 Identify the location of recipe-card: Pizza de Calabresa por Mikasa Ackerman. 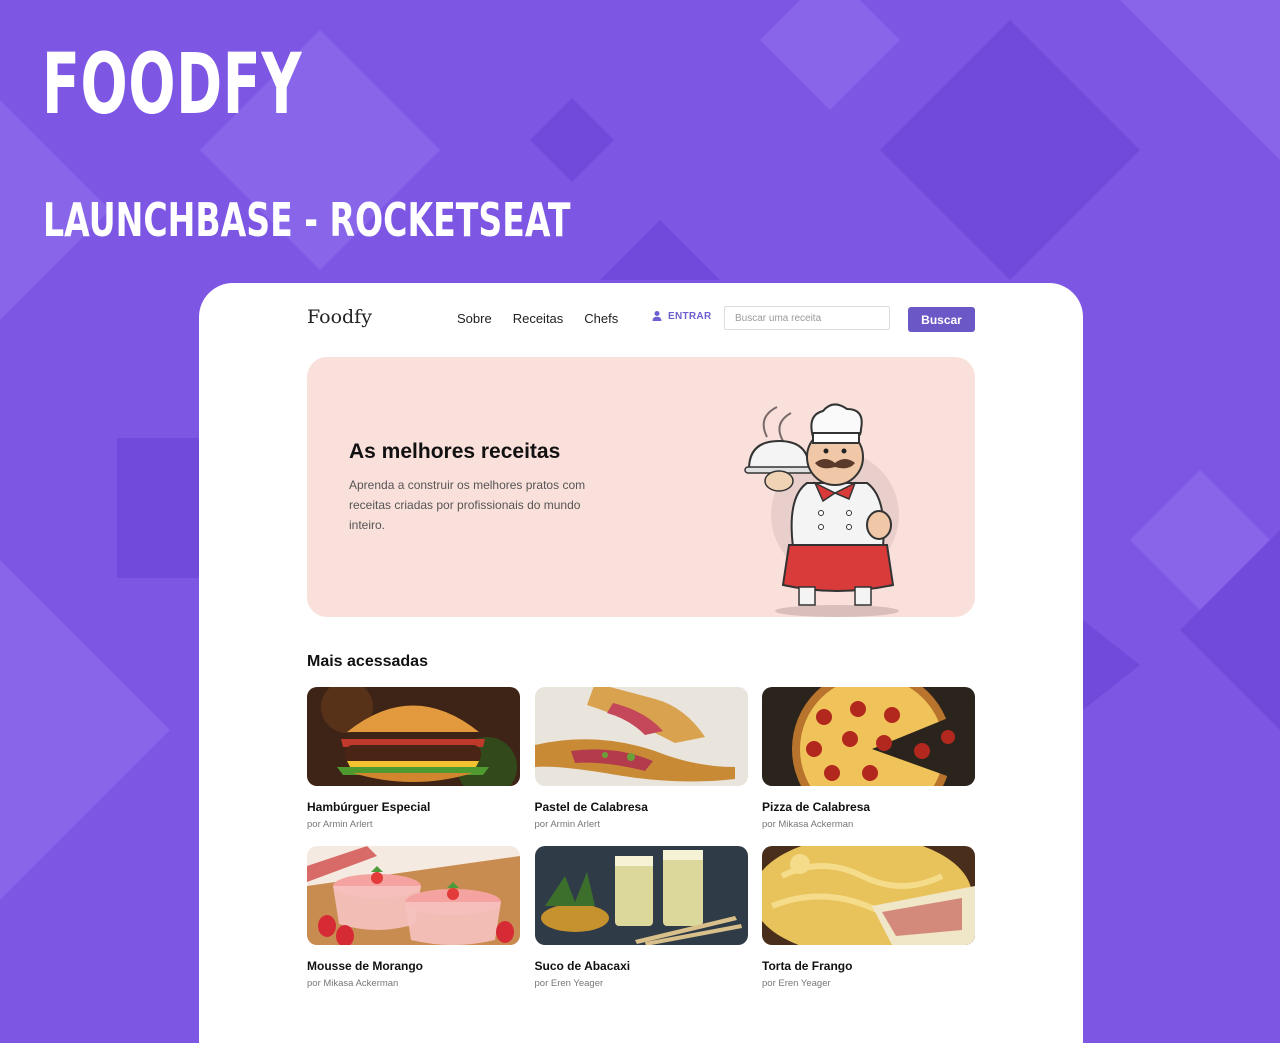
(868, 758).